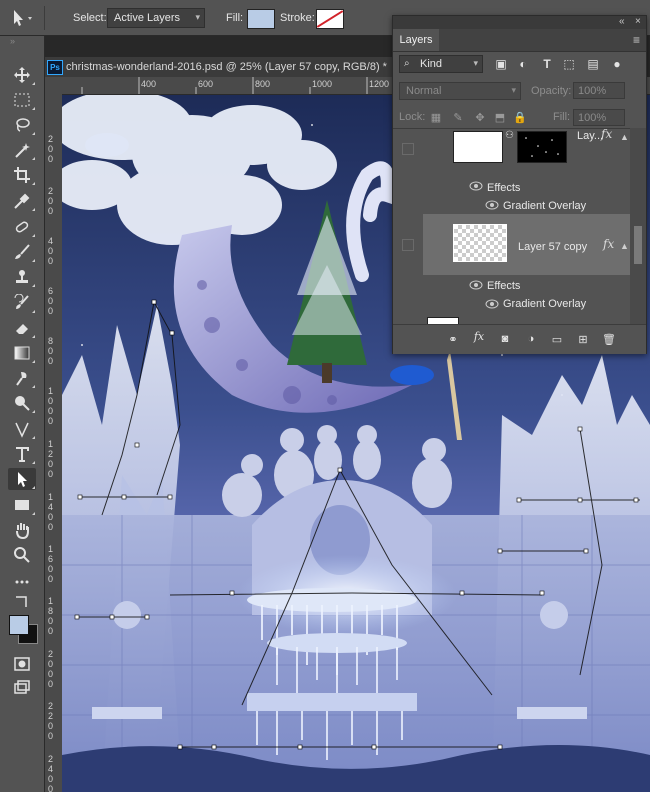 The height and width of the screenshot is (792, 650). I want to click on fill-color-swatch, so click(261, 19).